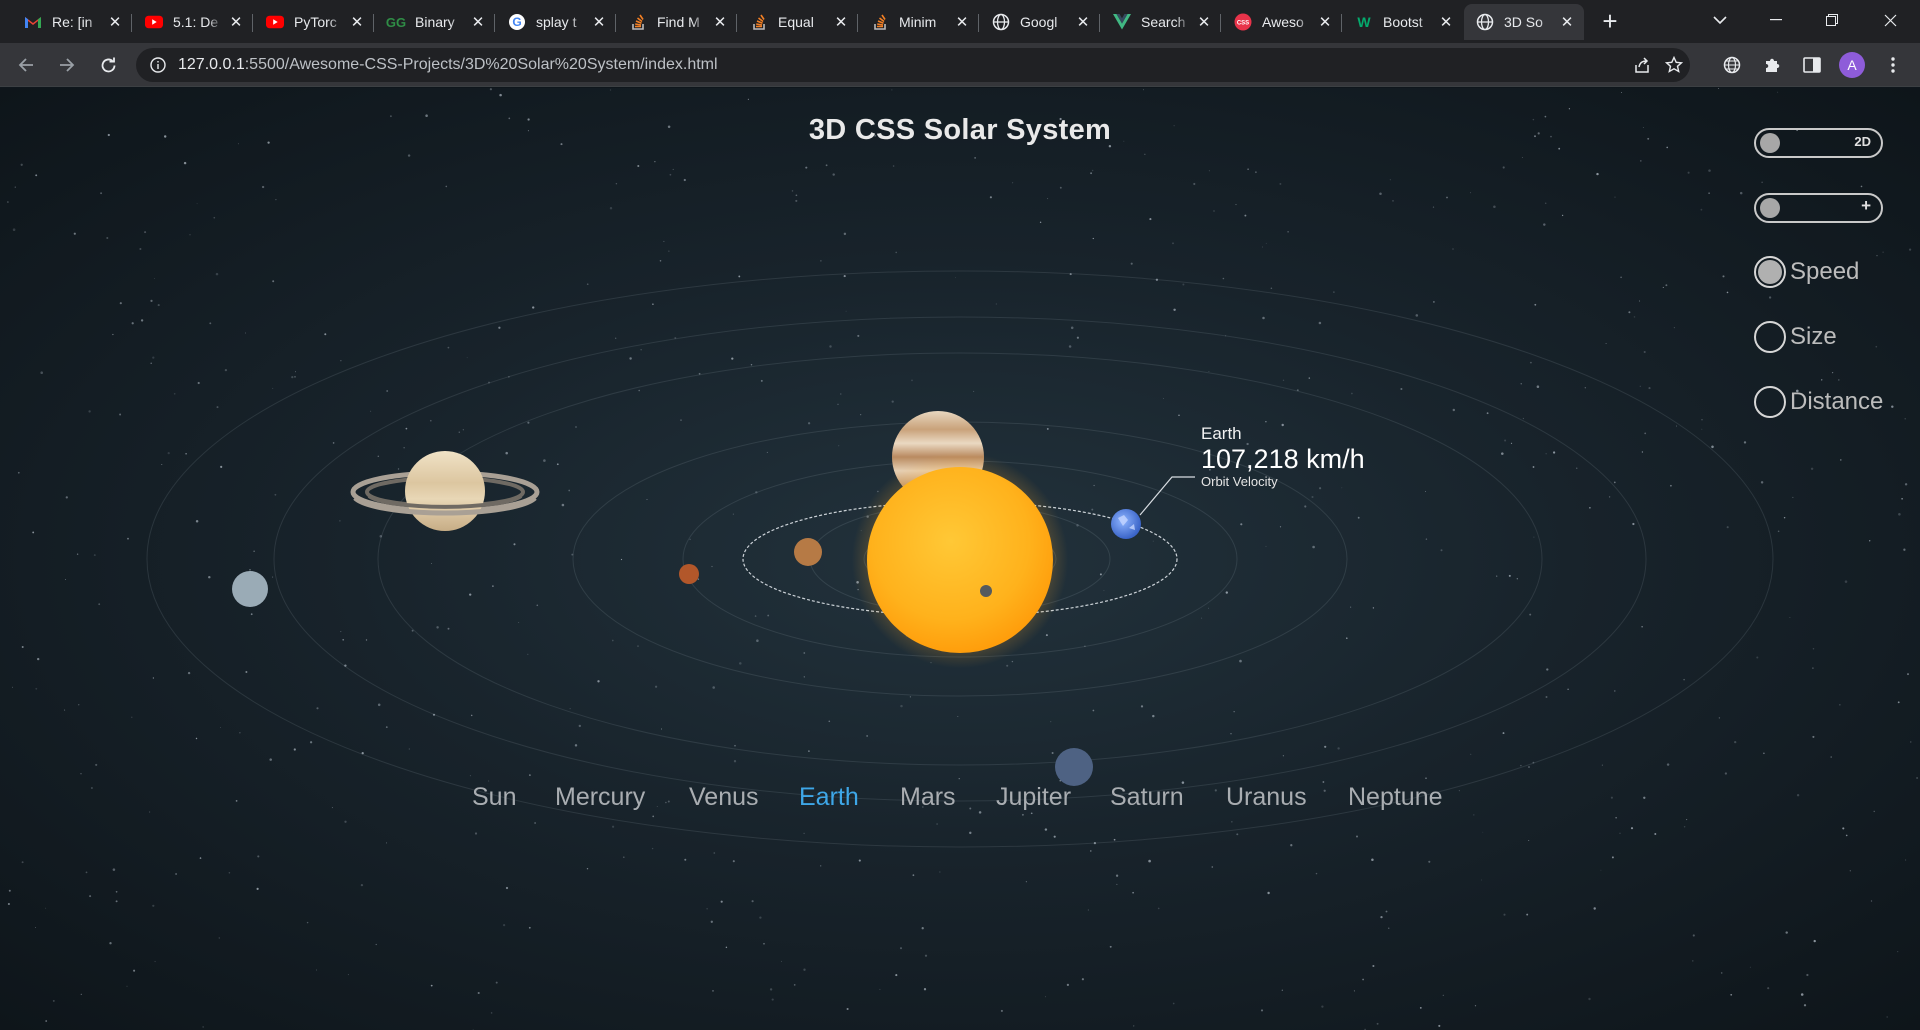 This screenshot has width=1920, height=1030. What do you see at coordinates (1818, 208) in the screenshot?
I see `zoom-toggle: +` at bounding box center [1818, 208].